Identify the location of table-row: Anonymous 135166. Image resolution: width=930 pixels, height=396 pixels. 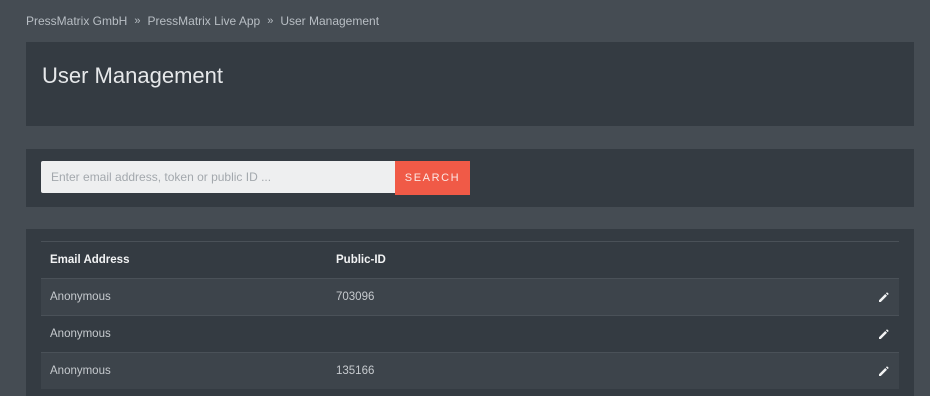
(470, 370).